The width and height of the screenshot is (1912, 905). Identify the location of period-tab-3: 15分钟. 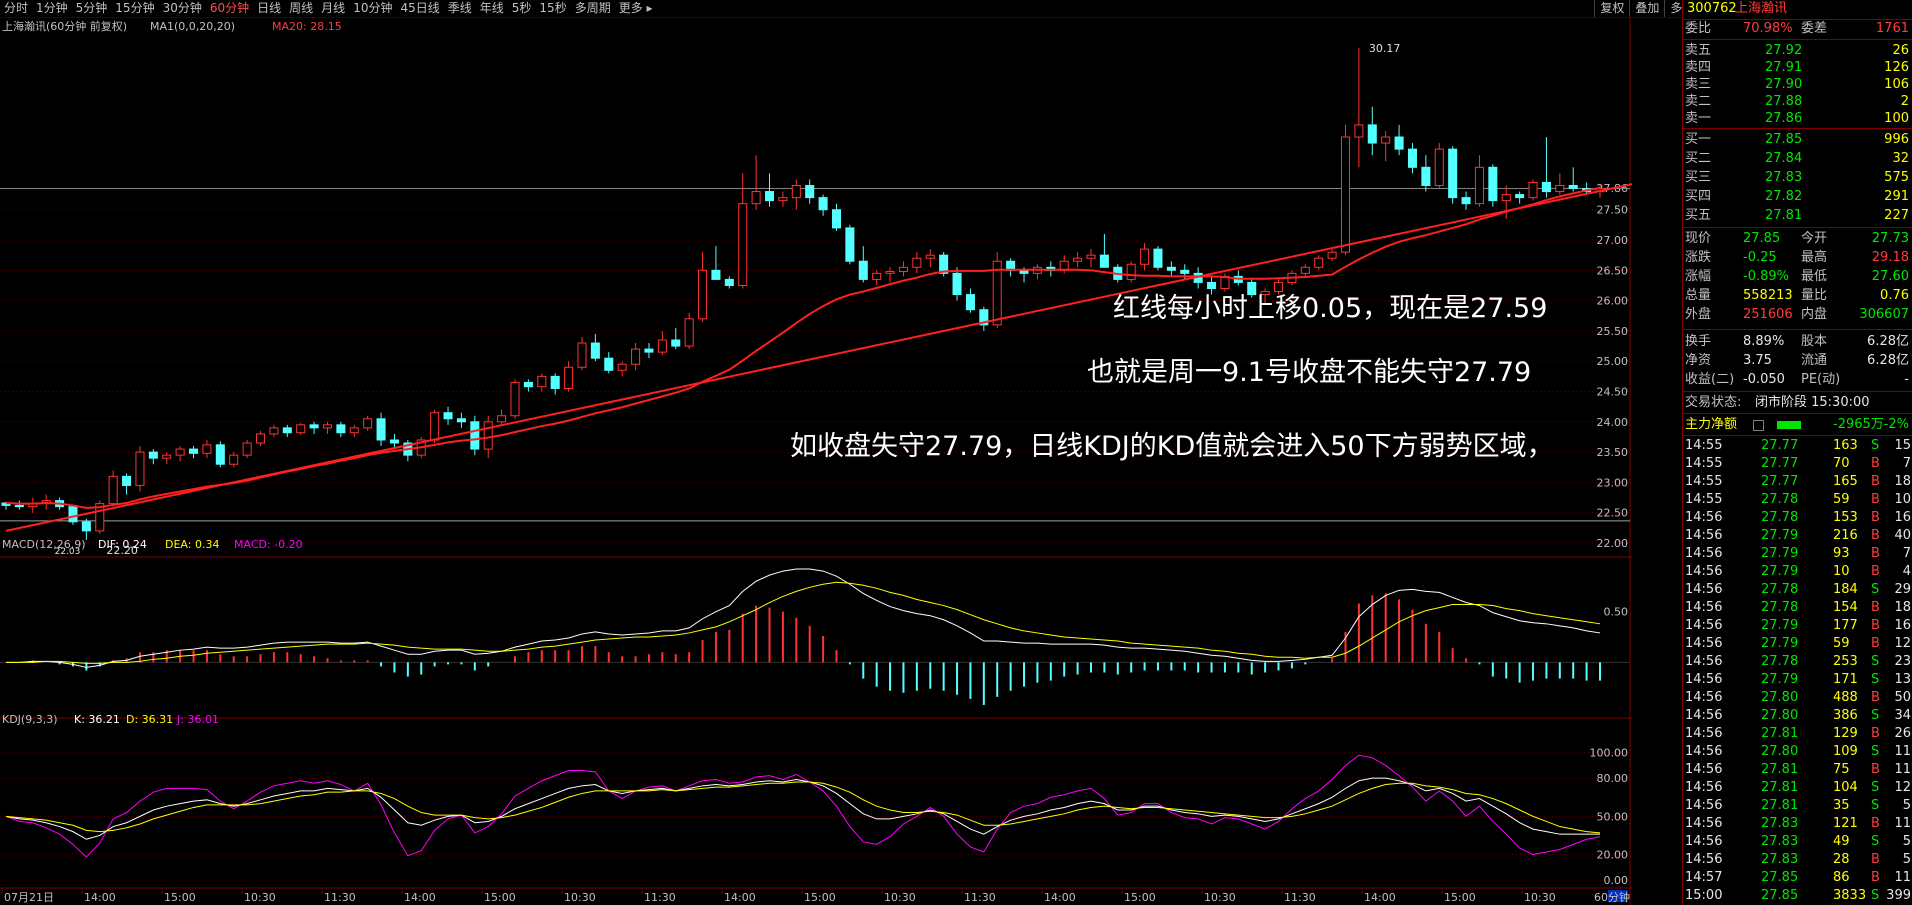
(134, 8).